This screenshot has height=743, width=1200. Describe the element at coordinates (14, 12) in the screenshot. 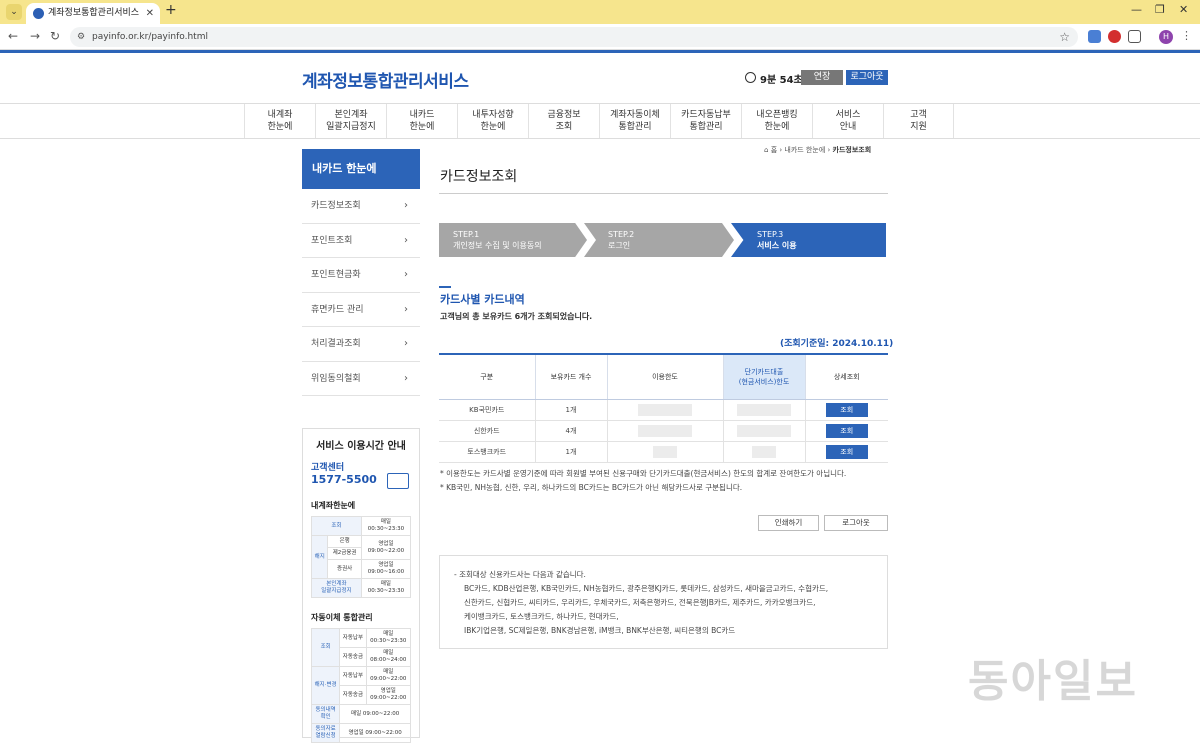

I see `tab-search-icon: ⌄` at that location.